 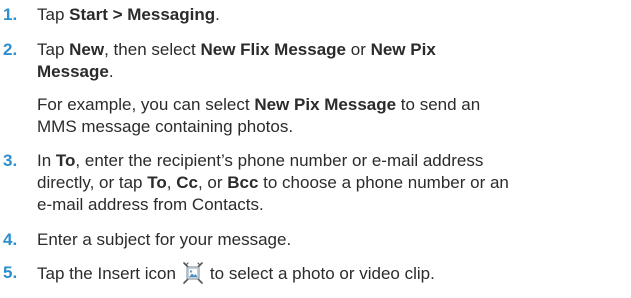 What do you see at coordinates (164, 239) in the screenshot?
I see `step-text: Enter a subject for your message.` at bounding box center [164, 239].